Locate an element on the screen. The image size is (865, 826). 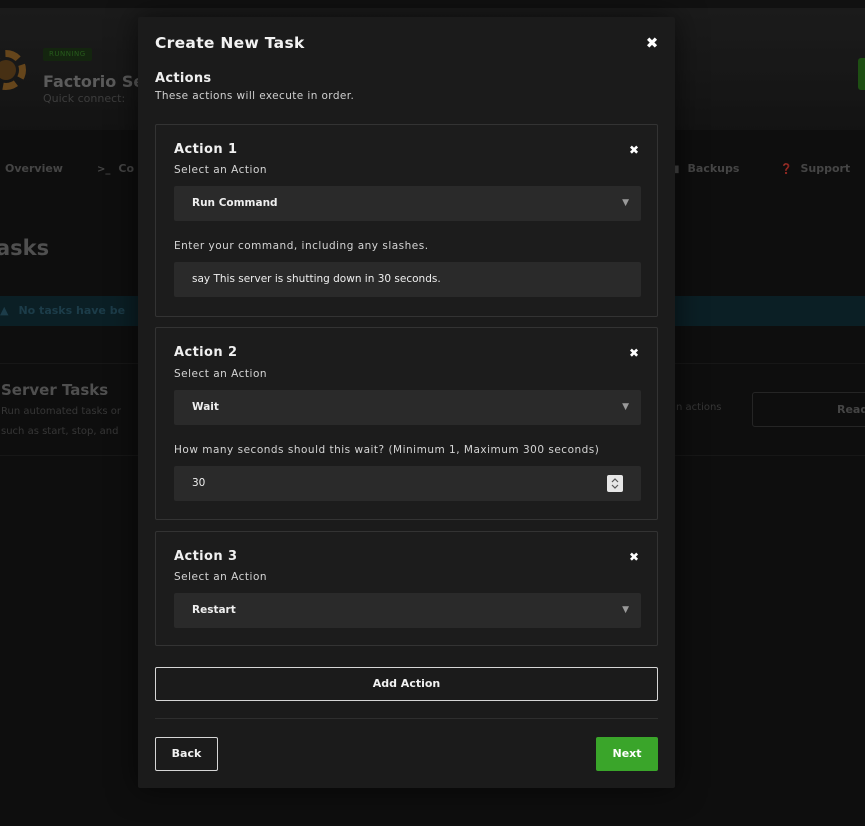
input-value: 30 is located at coordinates (199, 483).